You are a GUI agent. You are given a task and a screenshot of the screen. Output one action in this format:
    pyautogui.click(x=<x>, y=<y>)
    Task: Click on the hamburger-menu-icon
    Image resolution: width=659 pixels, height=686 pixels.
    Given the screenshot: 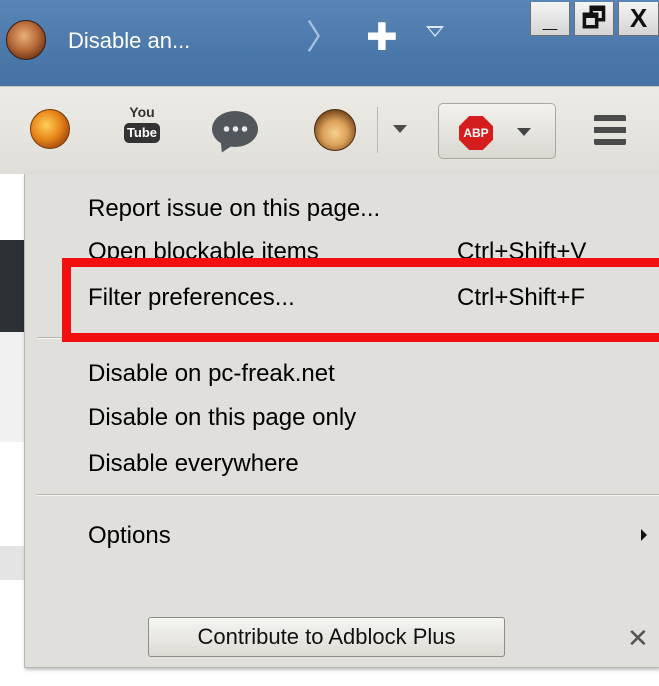 What is the action you would take?
    pyautogui.click(x=610, y=130)
    